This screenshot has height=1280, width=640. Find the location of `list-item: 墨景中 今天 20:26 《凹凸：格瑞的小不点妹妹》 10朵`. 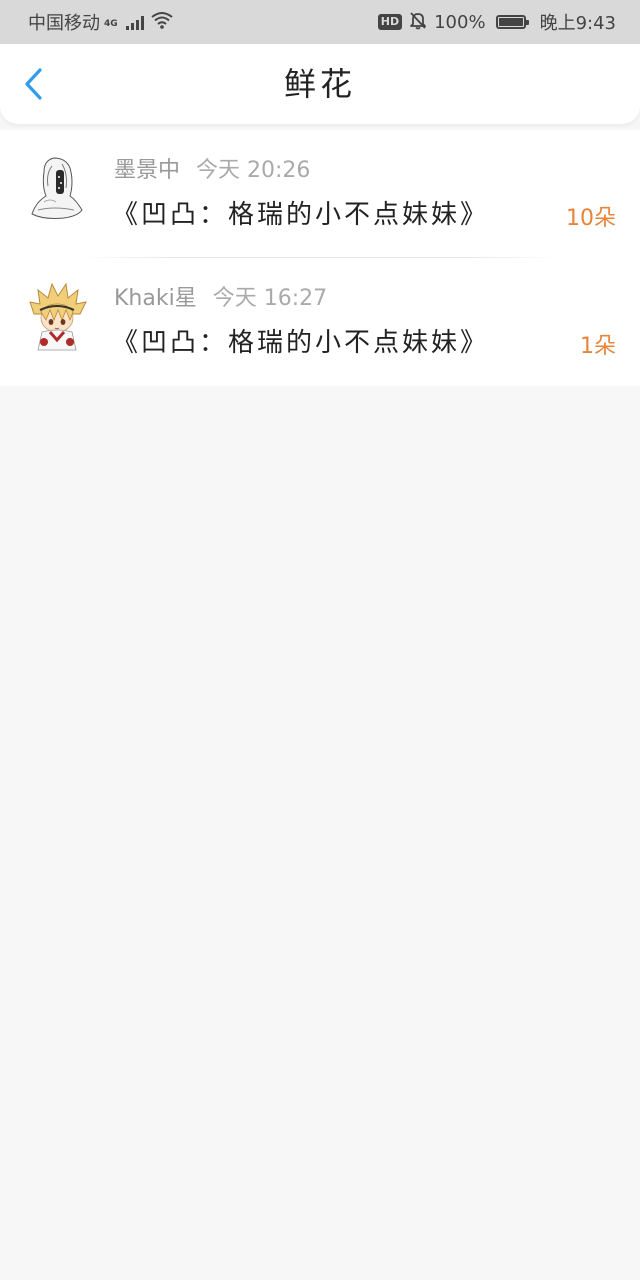

list-item: 墨景中 今天 20:26 《凹凸：格瑞的小不点妹妹》 10朵 is located at coordinates (320, 194).